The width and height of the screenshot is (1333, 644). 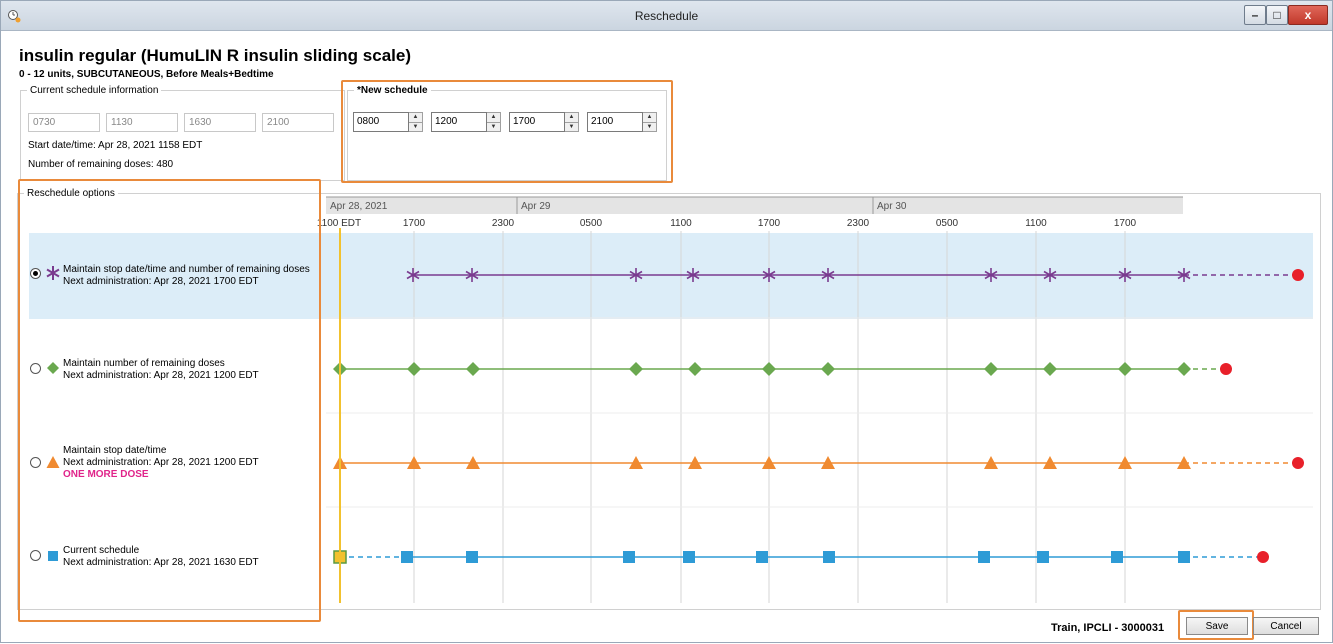 I want to click on date-label-apr30: Apr 30, so click(x=892, y=206).